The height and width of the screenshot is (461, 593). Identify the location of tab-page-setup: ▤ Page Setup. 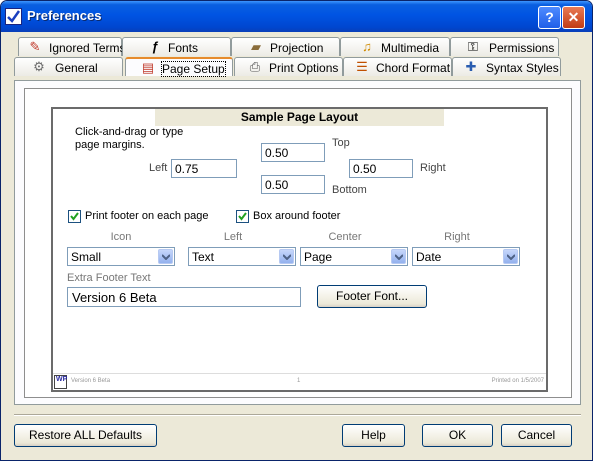
(179, 67).